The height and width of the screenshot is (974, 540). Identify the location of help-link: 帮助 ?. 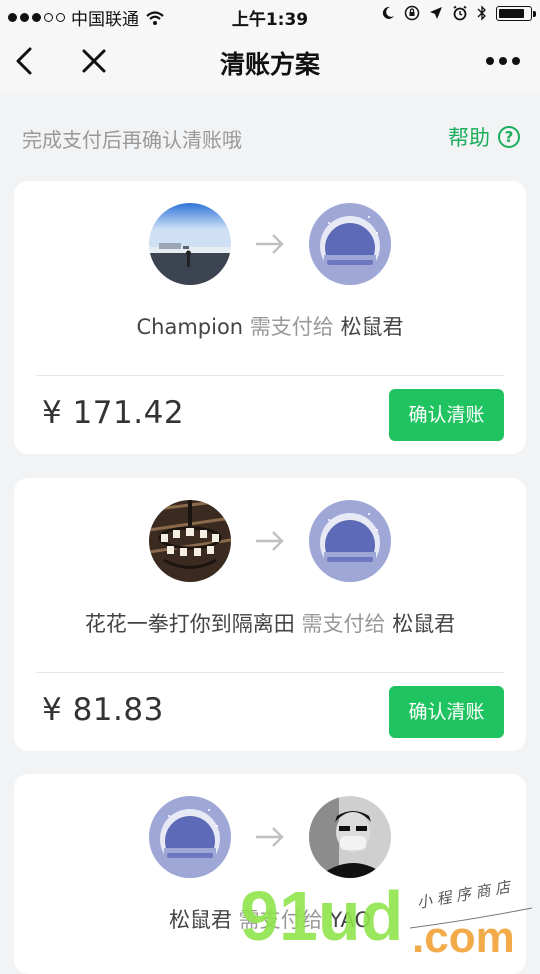
(484, 137).